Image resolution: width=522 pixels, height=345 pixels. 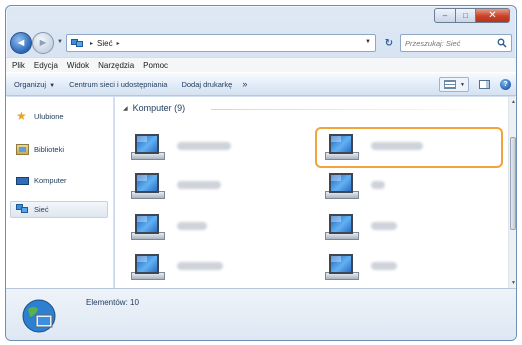 I want to click on minimize-button: –, so click(x=445, y=15).